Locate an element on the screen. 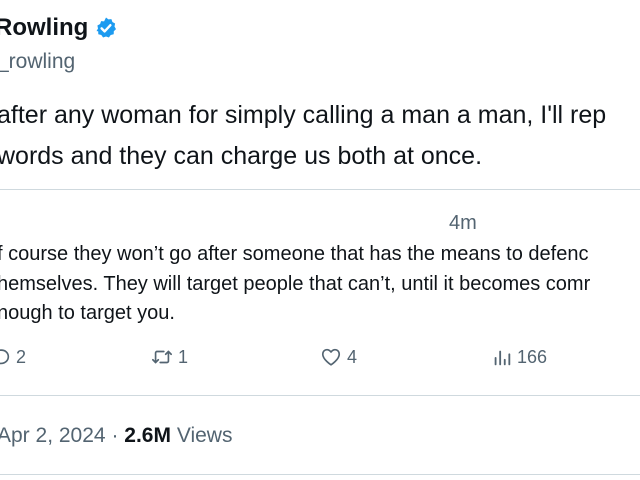 This screenshot has height=480, width=640. retweet-icon is located at coordinates (162, 357).